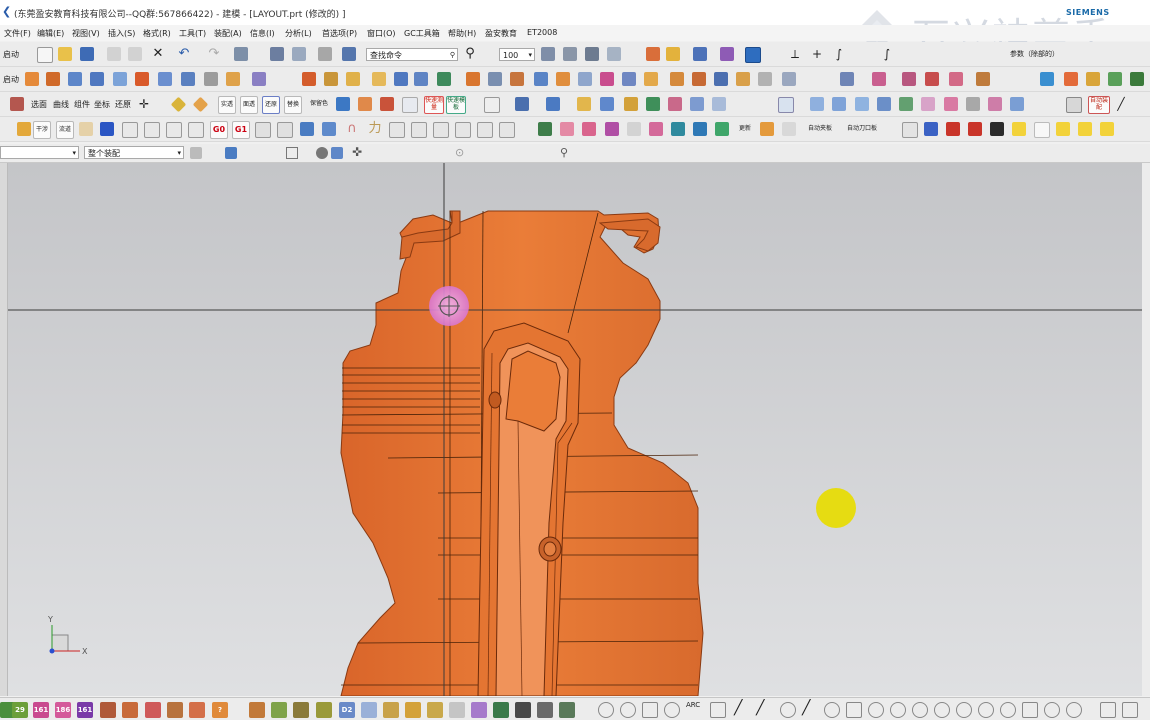 Image resolution: width=1150 pixels, height=720 pixels. Describe the element at coordinates (884, 104) in the screenshot. I see `swept-icon` at that location.